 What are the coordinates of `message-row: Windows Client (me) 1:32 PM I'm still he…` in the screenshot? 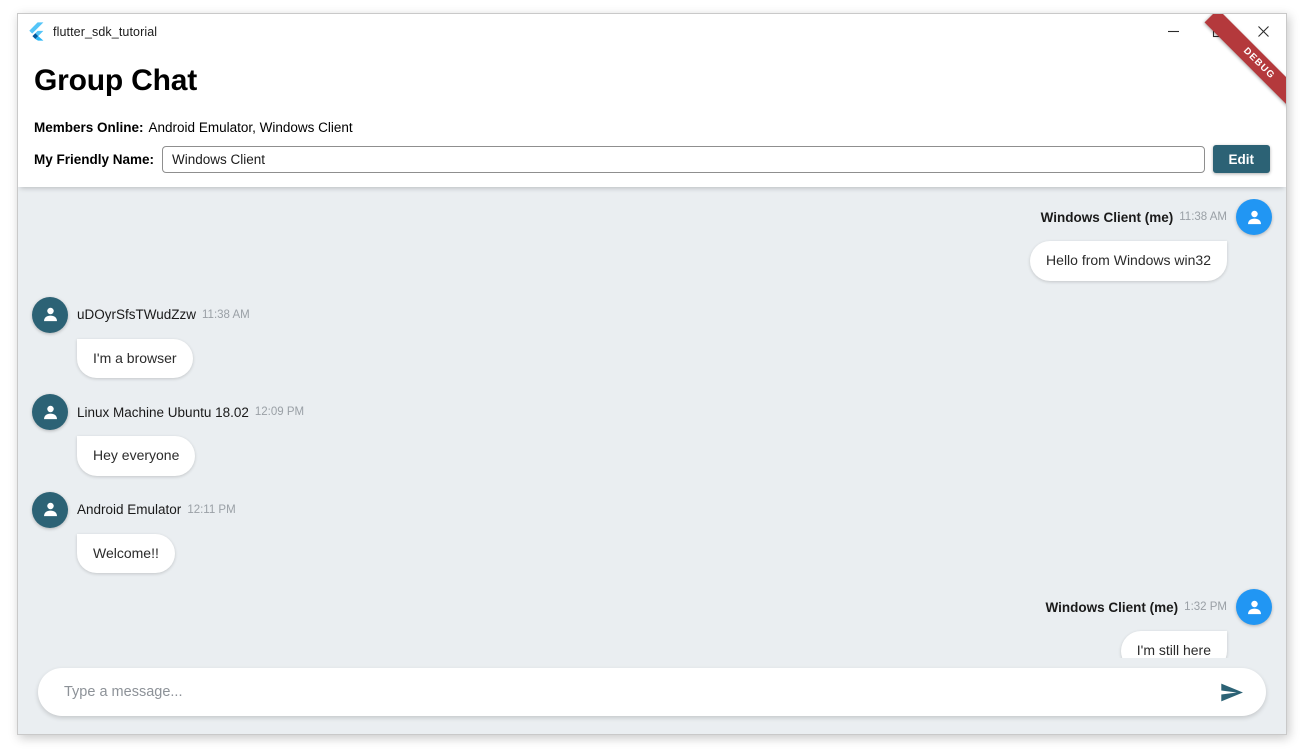 It's located at (652, 623).